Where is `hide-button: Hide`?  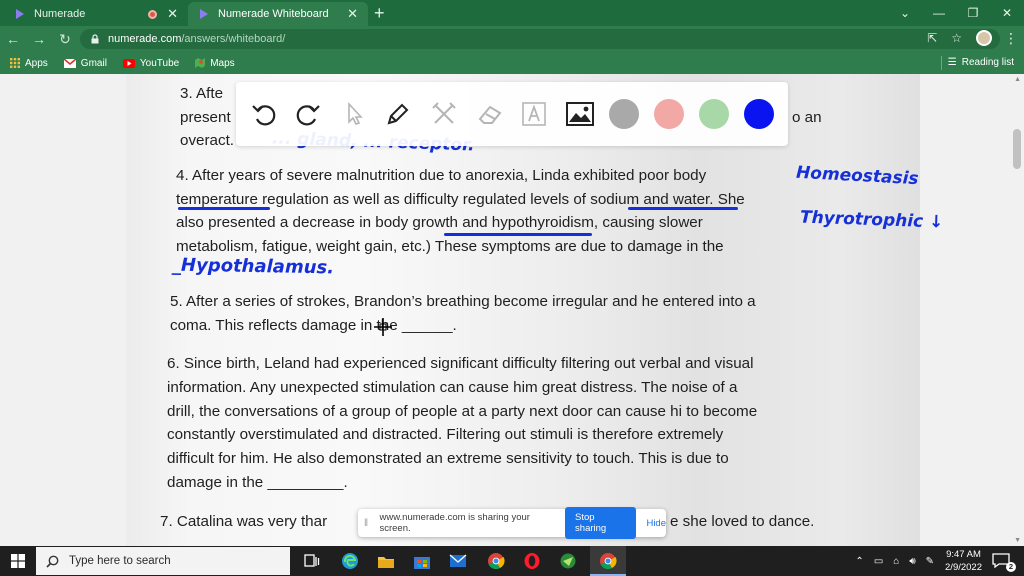
hide-button: Hide is located at coordinates (656, 523).